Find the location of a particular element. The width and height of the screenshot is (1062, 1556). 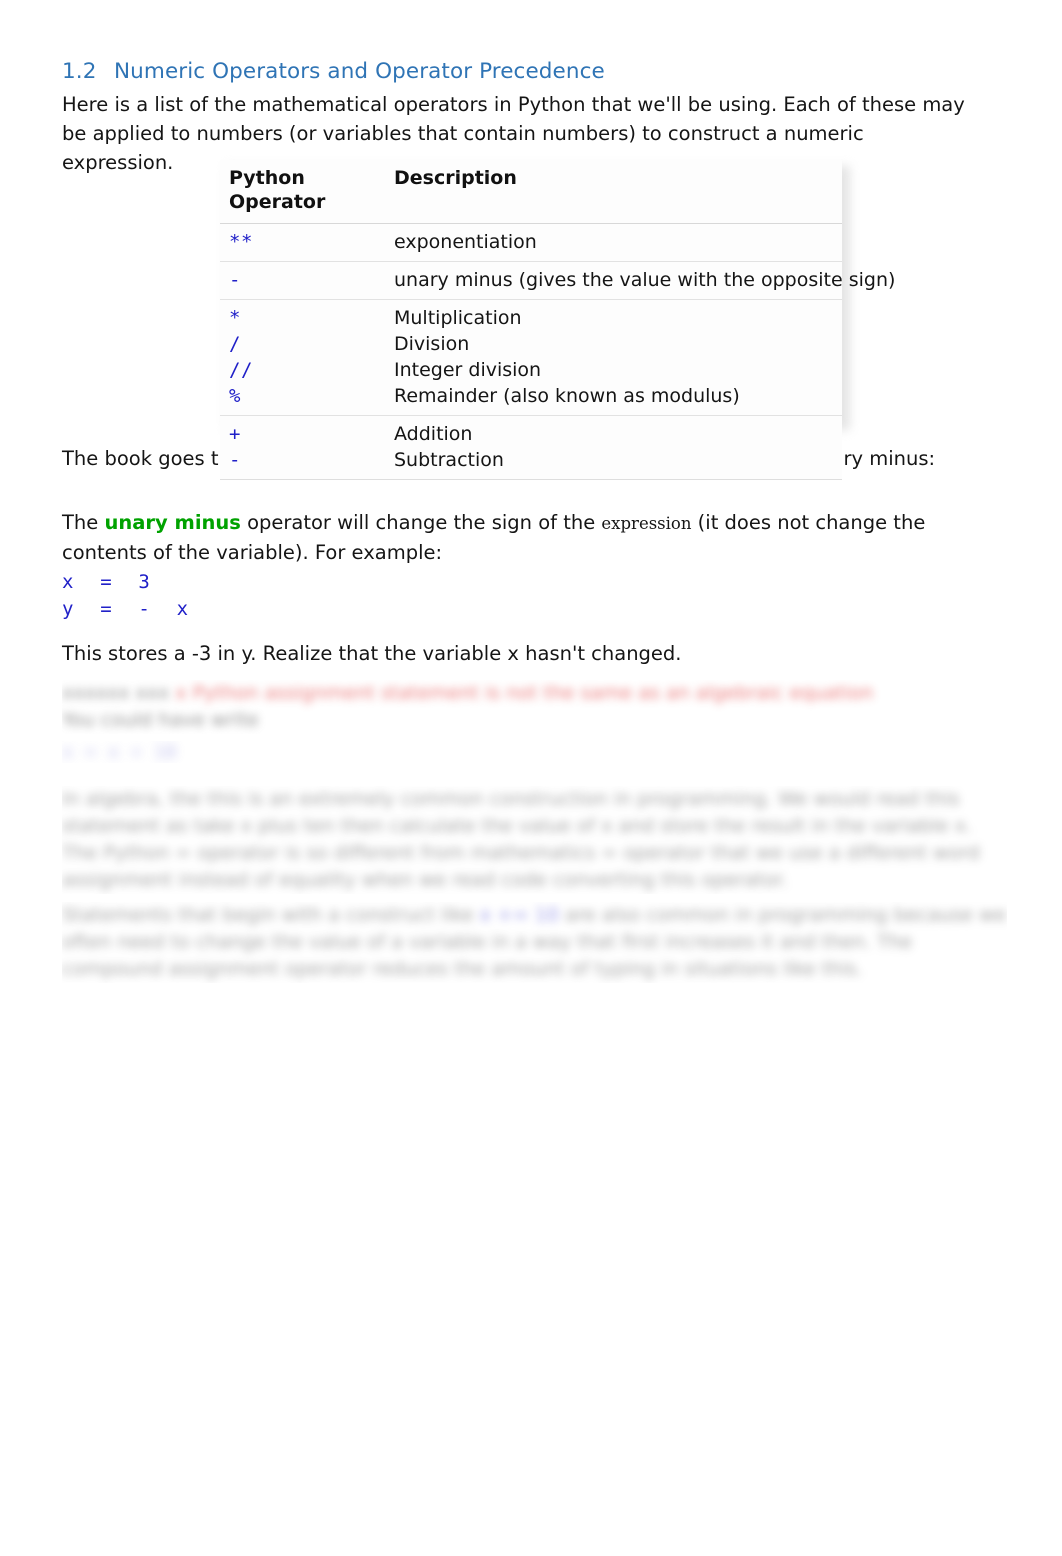

blurred-code-line: x = x + 10 is located at coordinates (262, 752).